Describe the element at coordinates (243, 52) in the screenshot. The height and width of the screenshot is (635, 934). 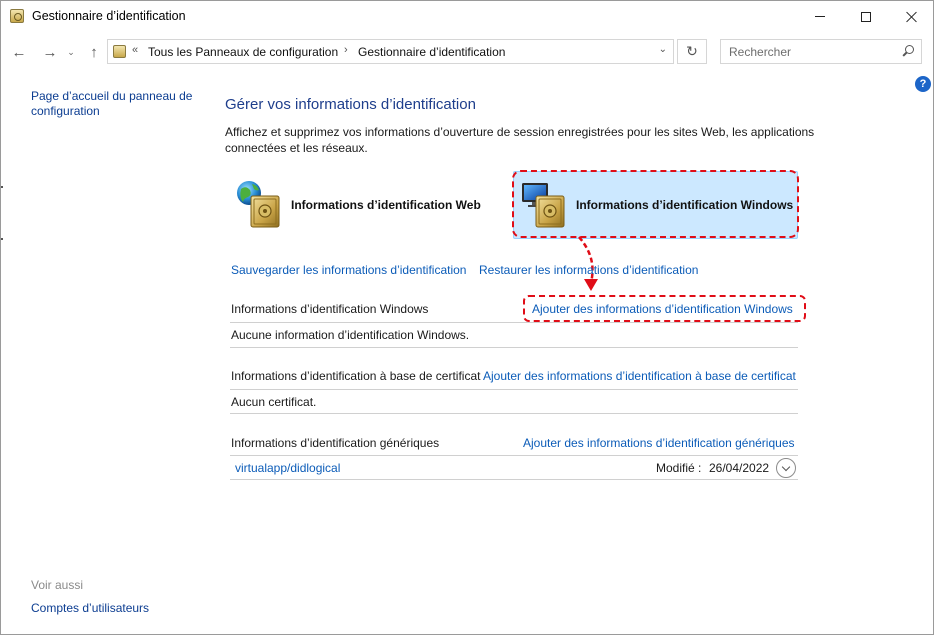
I see `breadcrumb-all-control-panel-items: Tous les Panneaux de configuration` at that location.